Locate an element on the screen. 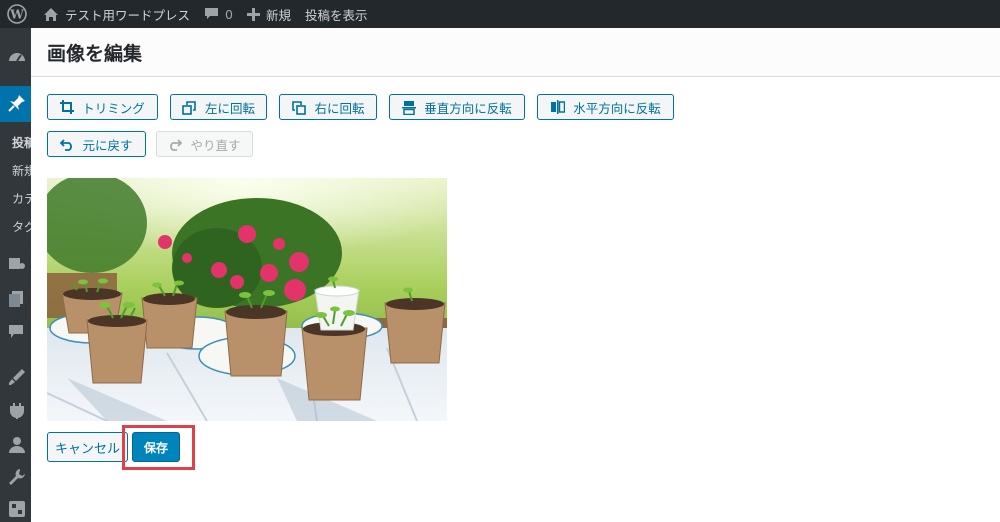  flip-horizontal-label: 水平方向に反転 is located at coordinates (617, 108).